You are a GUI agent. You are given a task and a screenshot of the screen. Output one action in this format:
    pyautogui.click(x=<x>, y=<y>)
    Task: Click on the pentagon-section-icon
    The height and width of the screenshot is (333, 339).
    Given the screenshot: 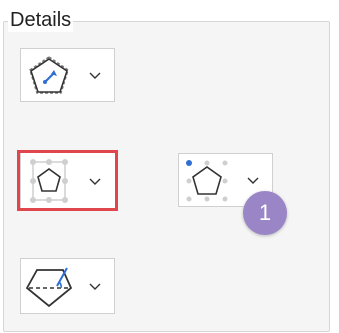 What is the action you would take?
    pyautogui.click(x=49, y=286)
    